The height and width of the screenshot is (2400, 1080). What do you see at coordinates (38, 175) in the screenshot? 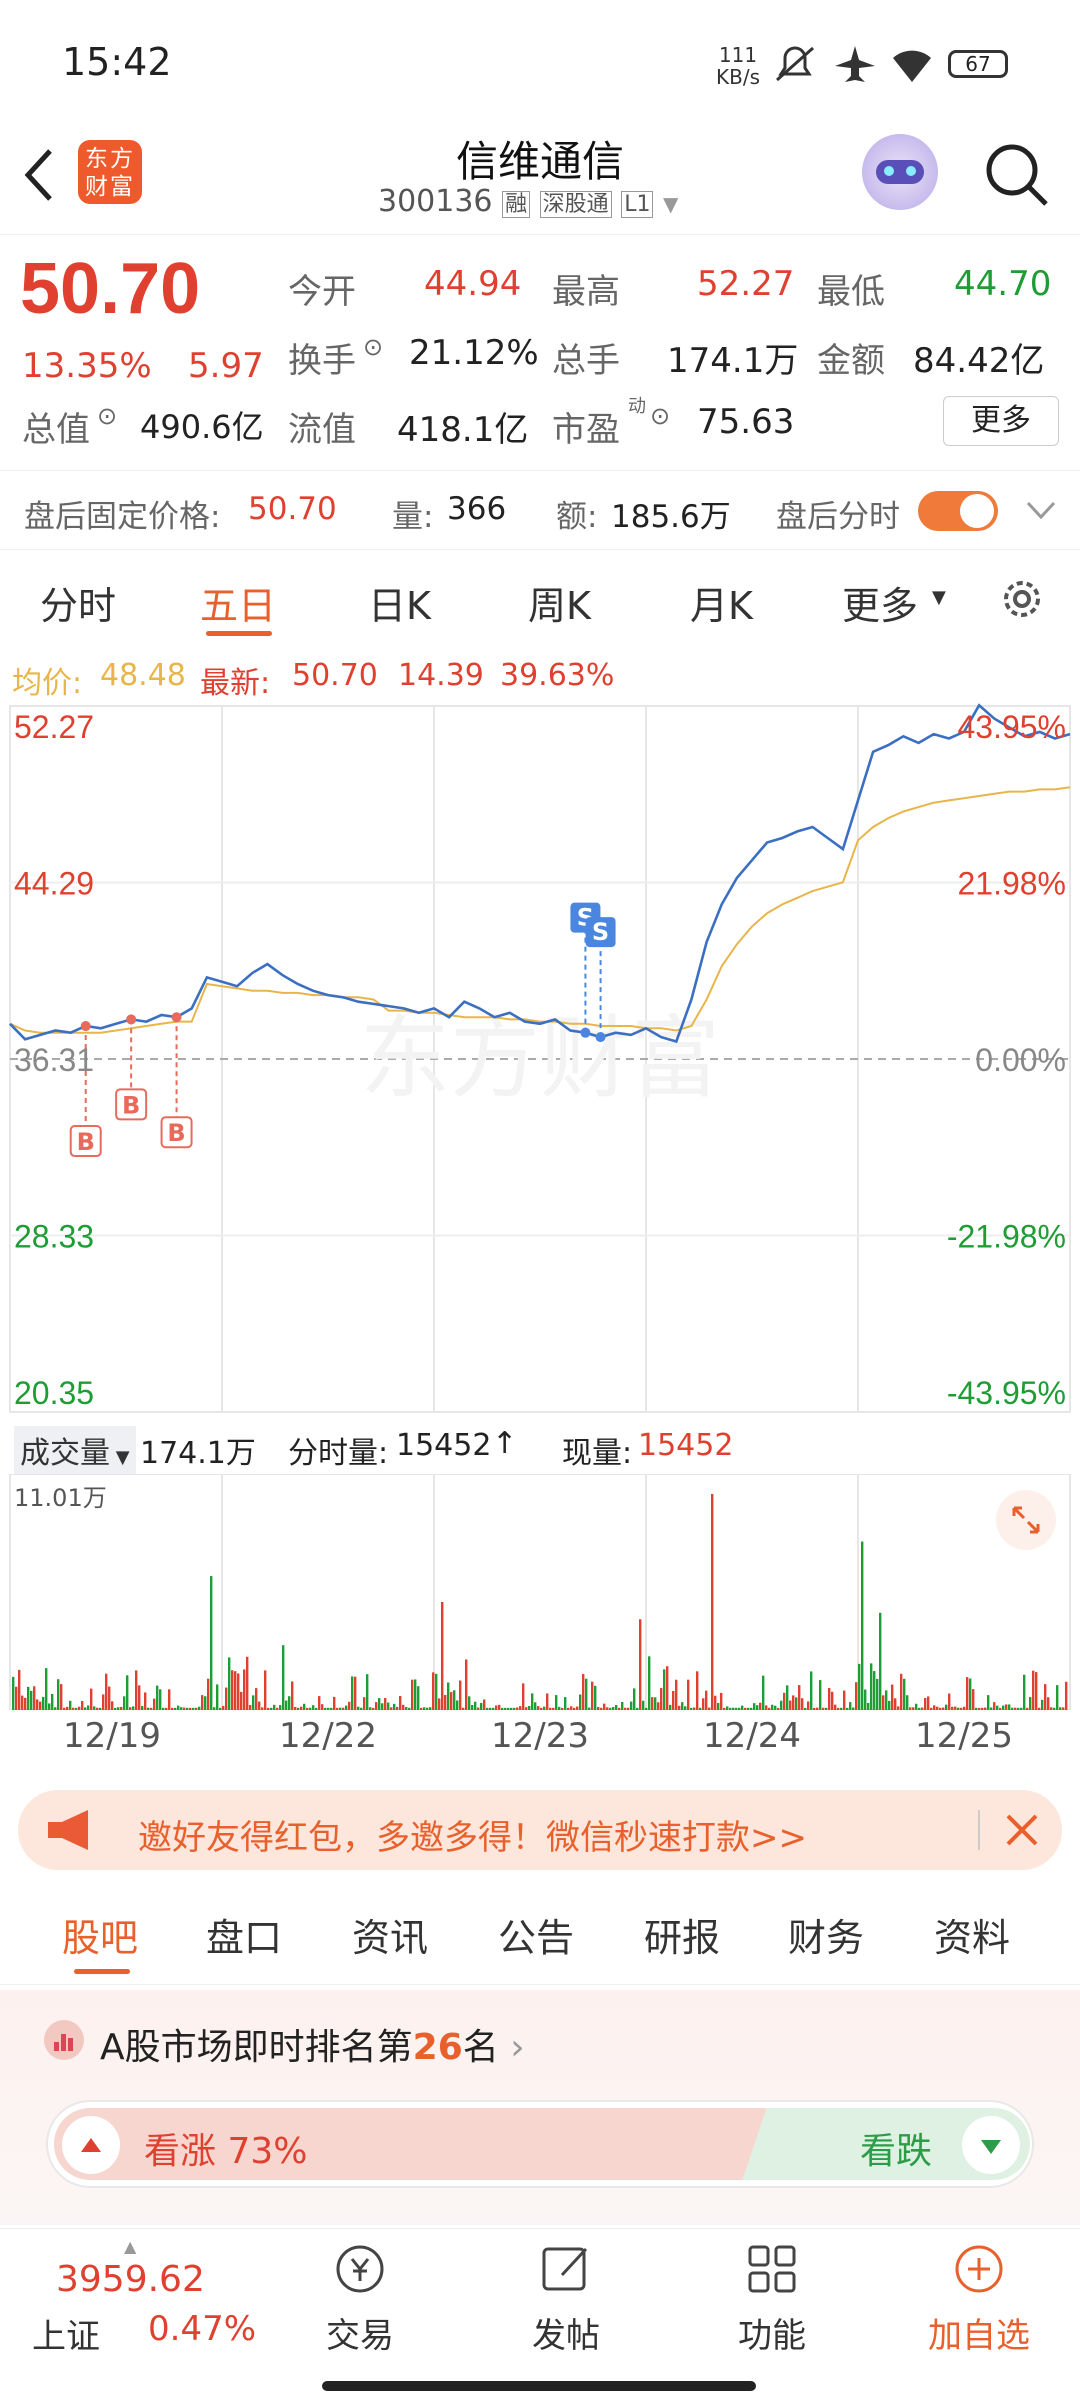
I see `back-icon` at bounding box center [38, 175].